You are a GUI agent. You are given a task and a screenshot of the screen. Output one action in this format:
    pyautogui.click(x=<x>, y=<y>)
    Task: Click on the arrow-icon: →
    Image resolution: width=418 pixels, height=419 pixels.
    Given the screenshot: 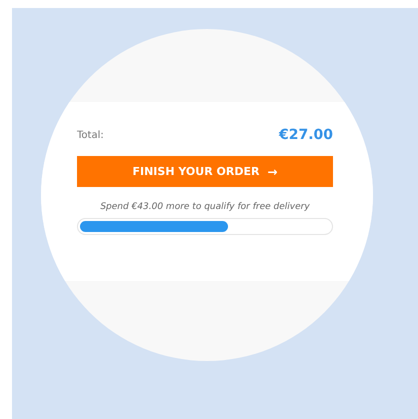 What is the action you would take?
    pyautogui.click(x=272, y=171)
    